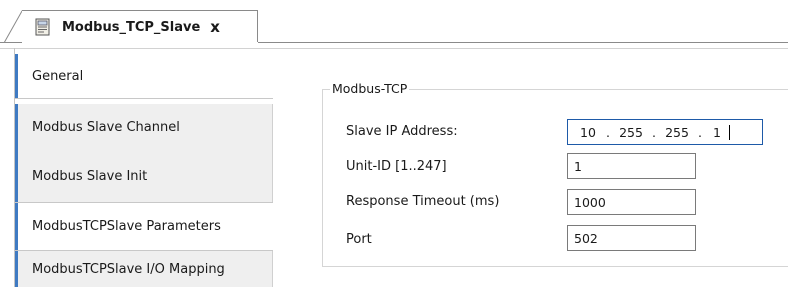  I want to click on unit-id-field: 1, so click(631, 166).